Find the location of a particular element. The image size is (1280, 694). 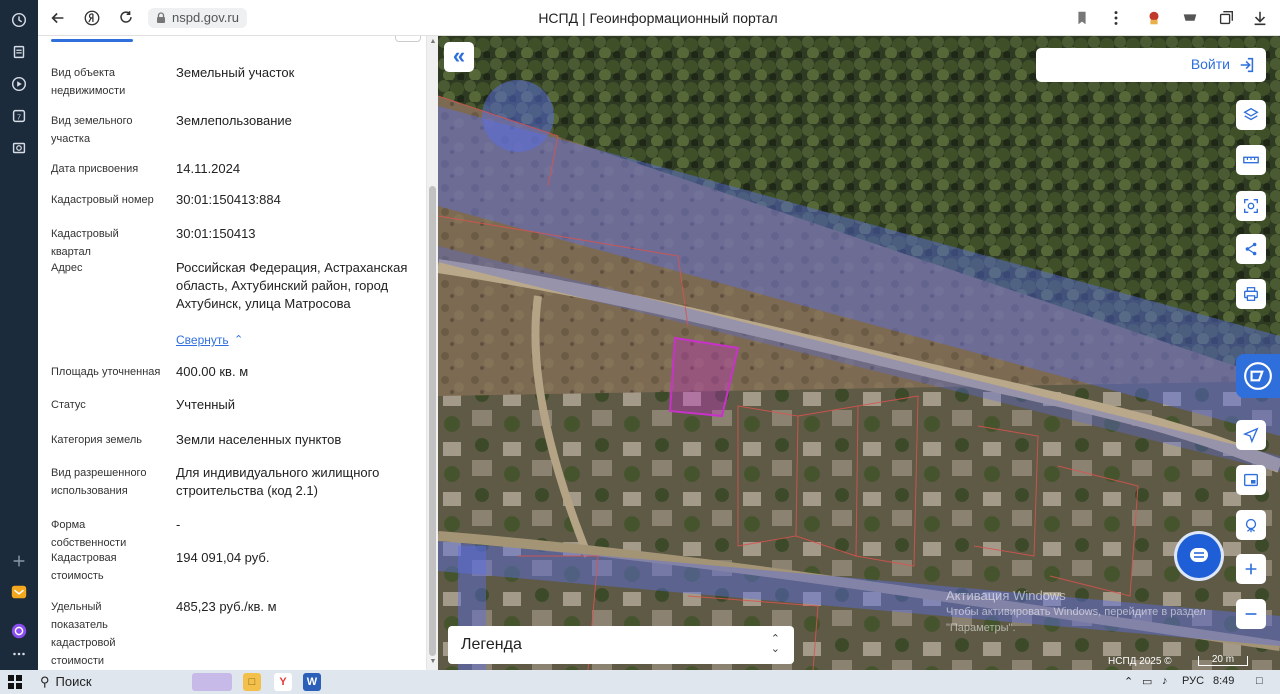

extension-icon is located at coordinates (1154, 18).